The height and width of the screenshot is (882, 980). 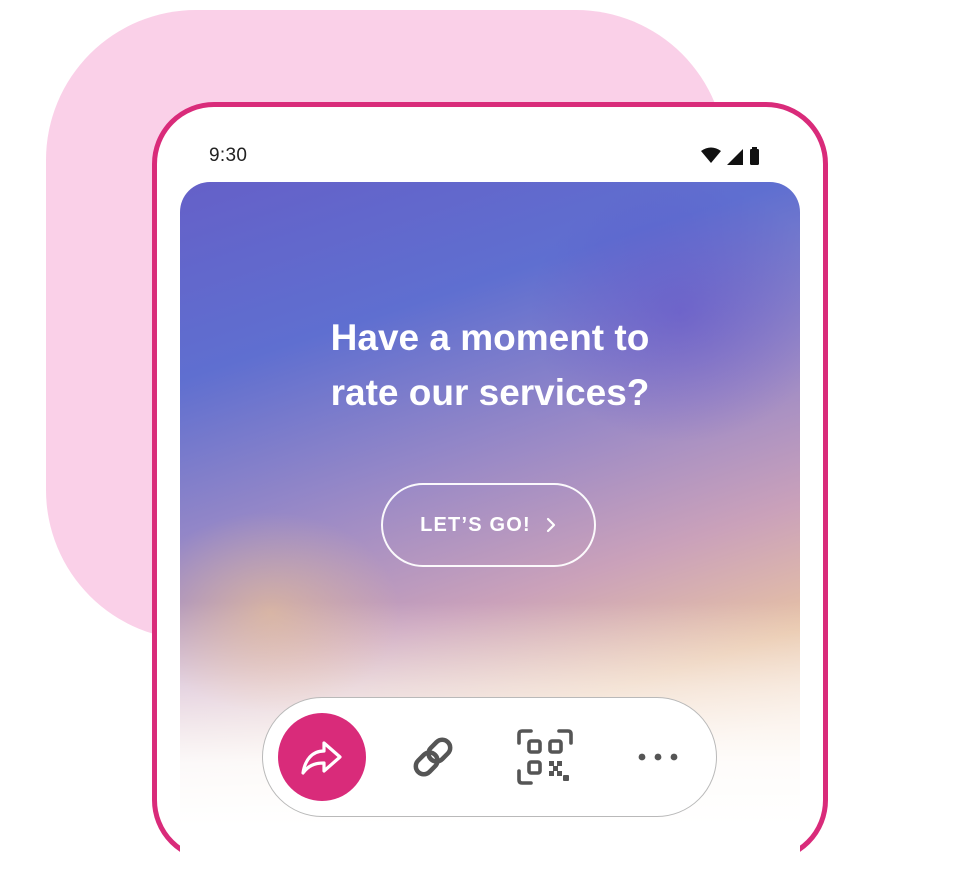 I want to click on survey-headline-line1: Have a moment to, so click(x=490, y=337).